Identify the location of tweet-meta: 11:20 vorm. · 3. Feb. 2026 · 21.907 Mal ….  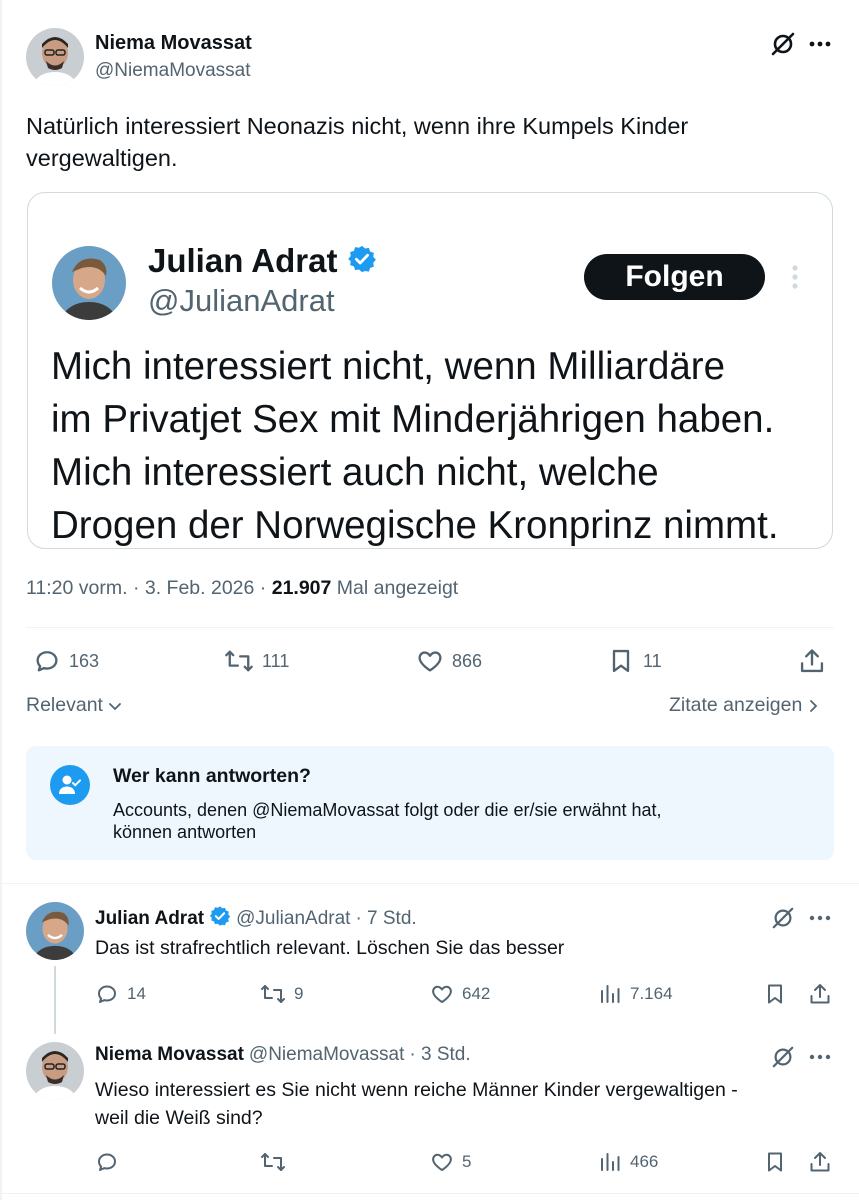
(242, 588).